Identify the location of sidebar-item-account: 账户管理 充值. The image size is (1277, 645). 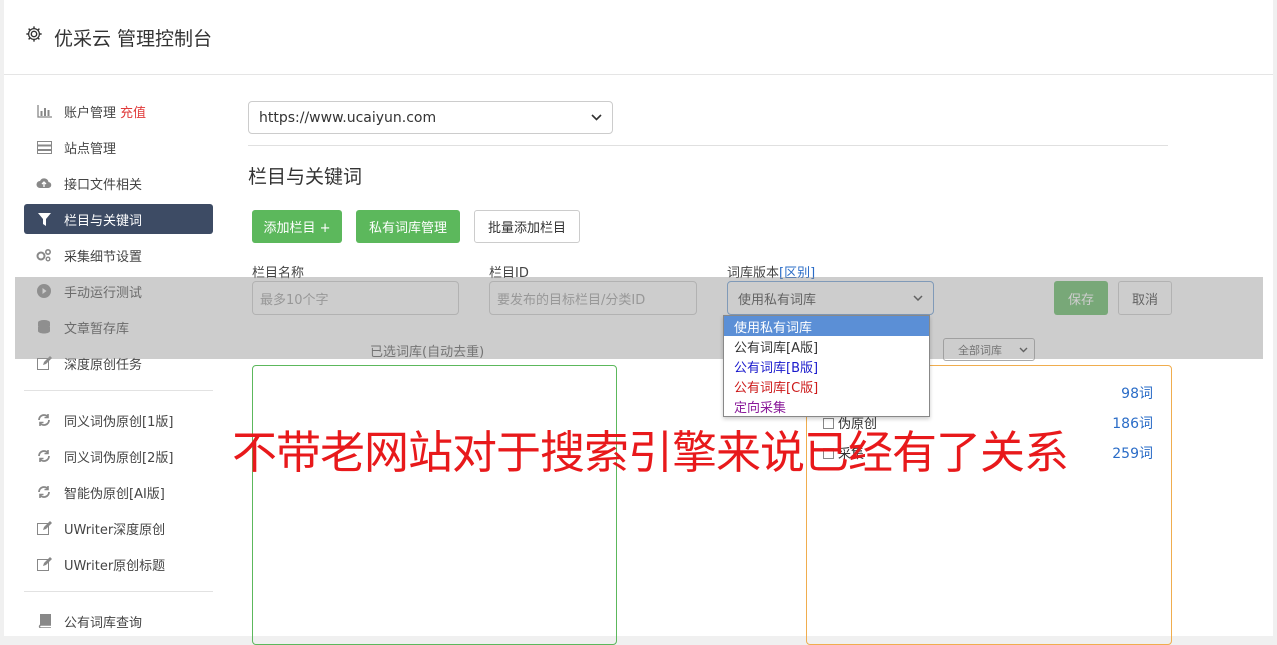
(118, 111).